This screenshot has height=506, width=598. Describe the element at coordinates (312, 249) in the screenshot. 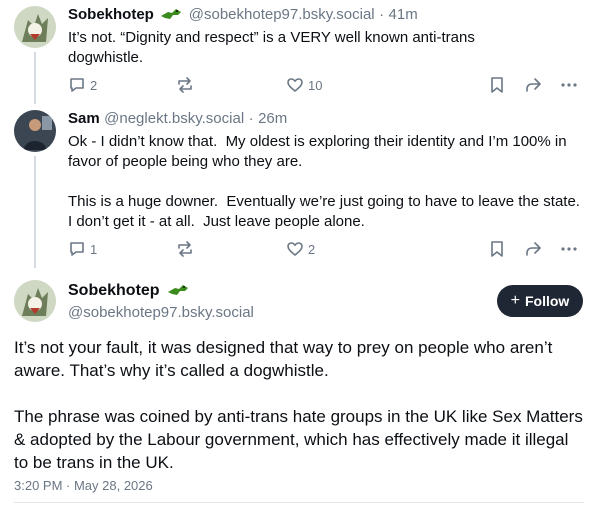

I see `like-count: 2` at that location.